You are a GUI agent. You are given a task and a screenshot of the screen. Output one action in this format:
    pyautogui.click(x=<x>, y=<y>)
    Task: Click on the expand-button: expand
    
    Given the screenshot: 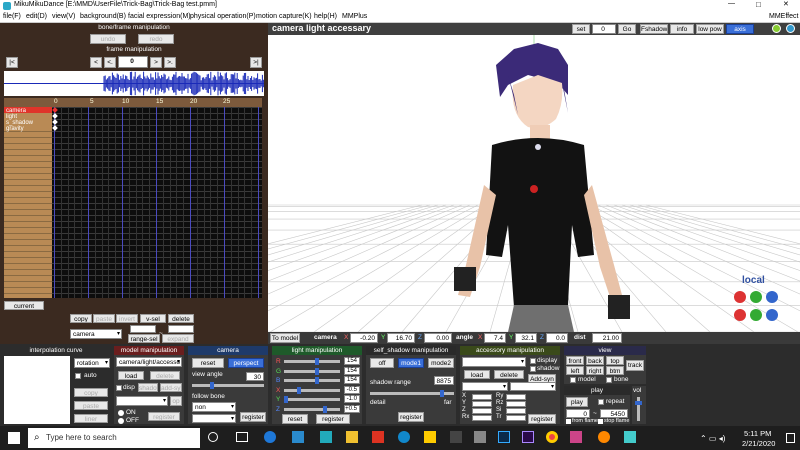 What is the action you would take?
    pyautogui.click(x=178, y=338)
    